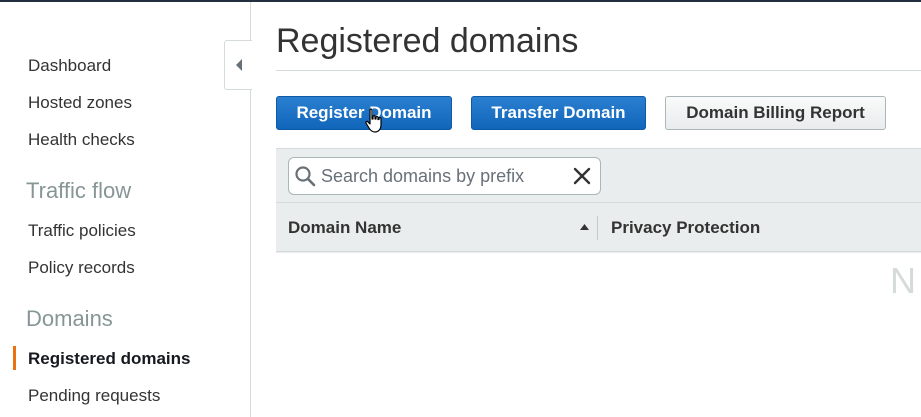  Describe the element at coordinates (305, 176) in the screenshot. I see `search-icon` at that location.